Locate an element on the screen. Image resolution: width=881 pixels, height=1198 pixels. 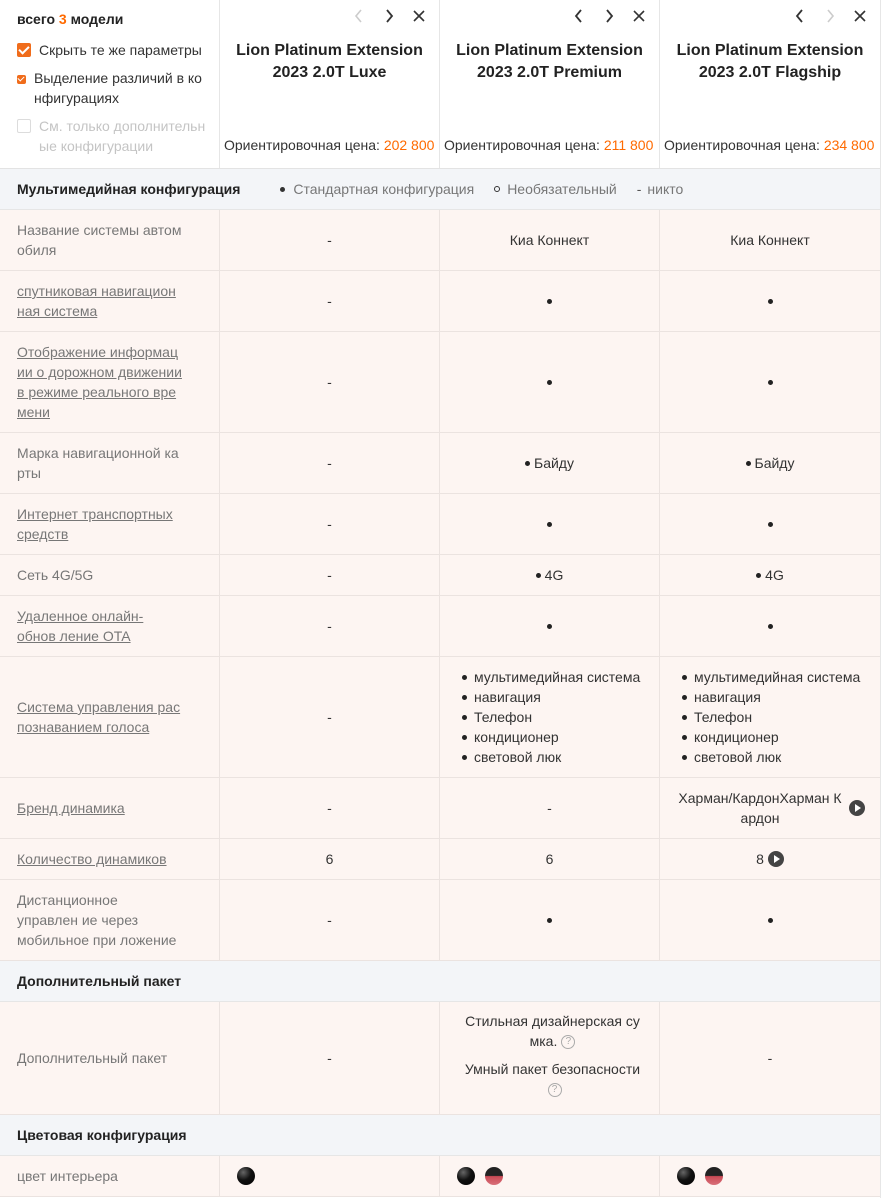
model-price: Ориентировочная цена: 234 800 is located at coordinates (769, 145).